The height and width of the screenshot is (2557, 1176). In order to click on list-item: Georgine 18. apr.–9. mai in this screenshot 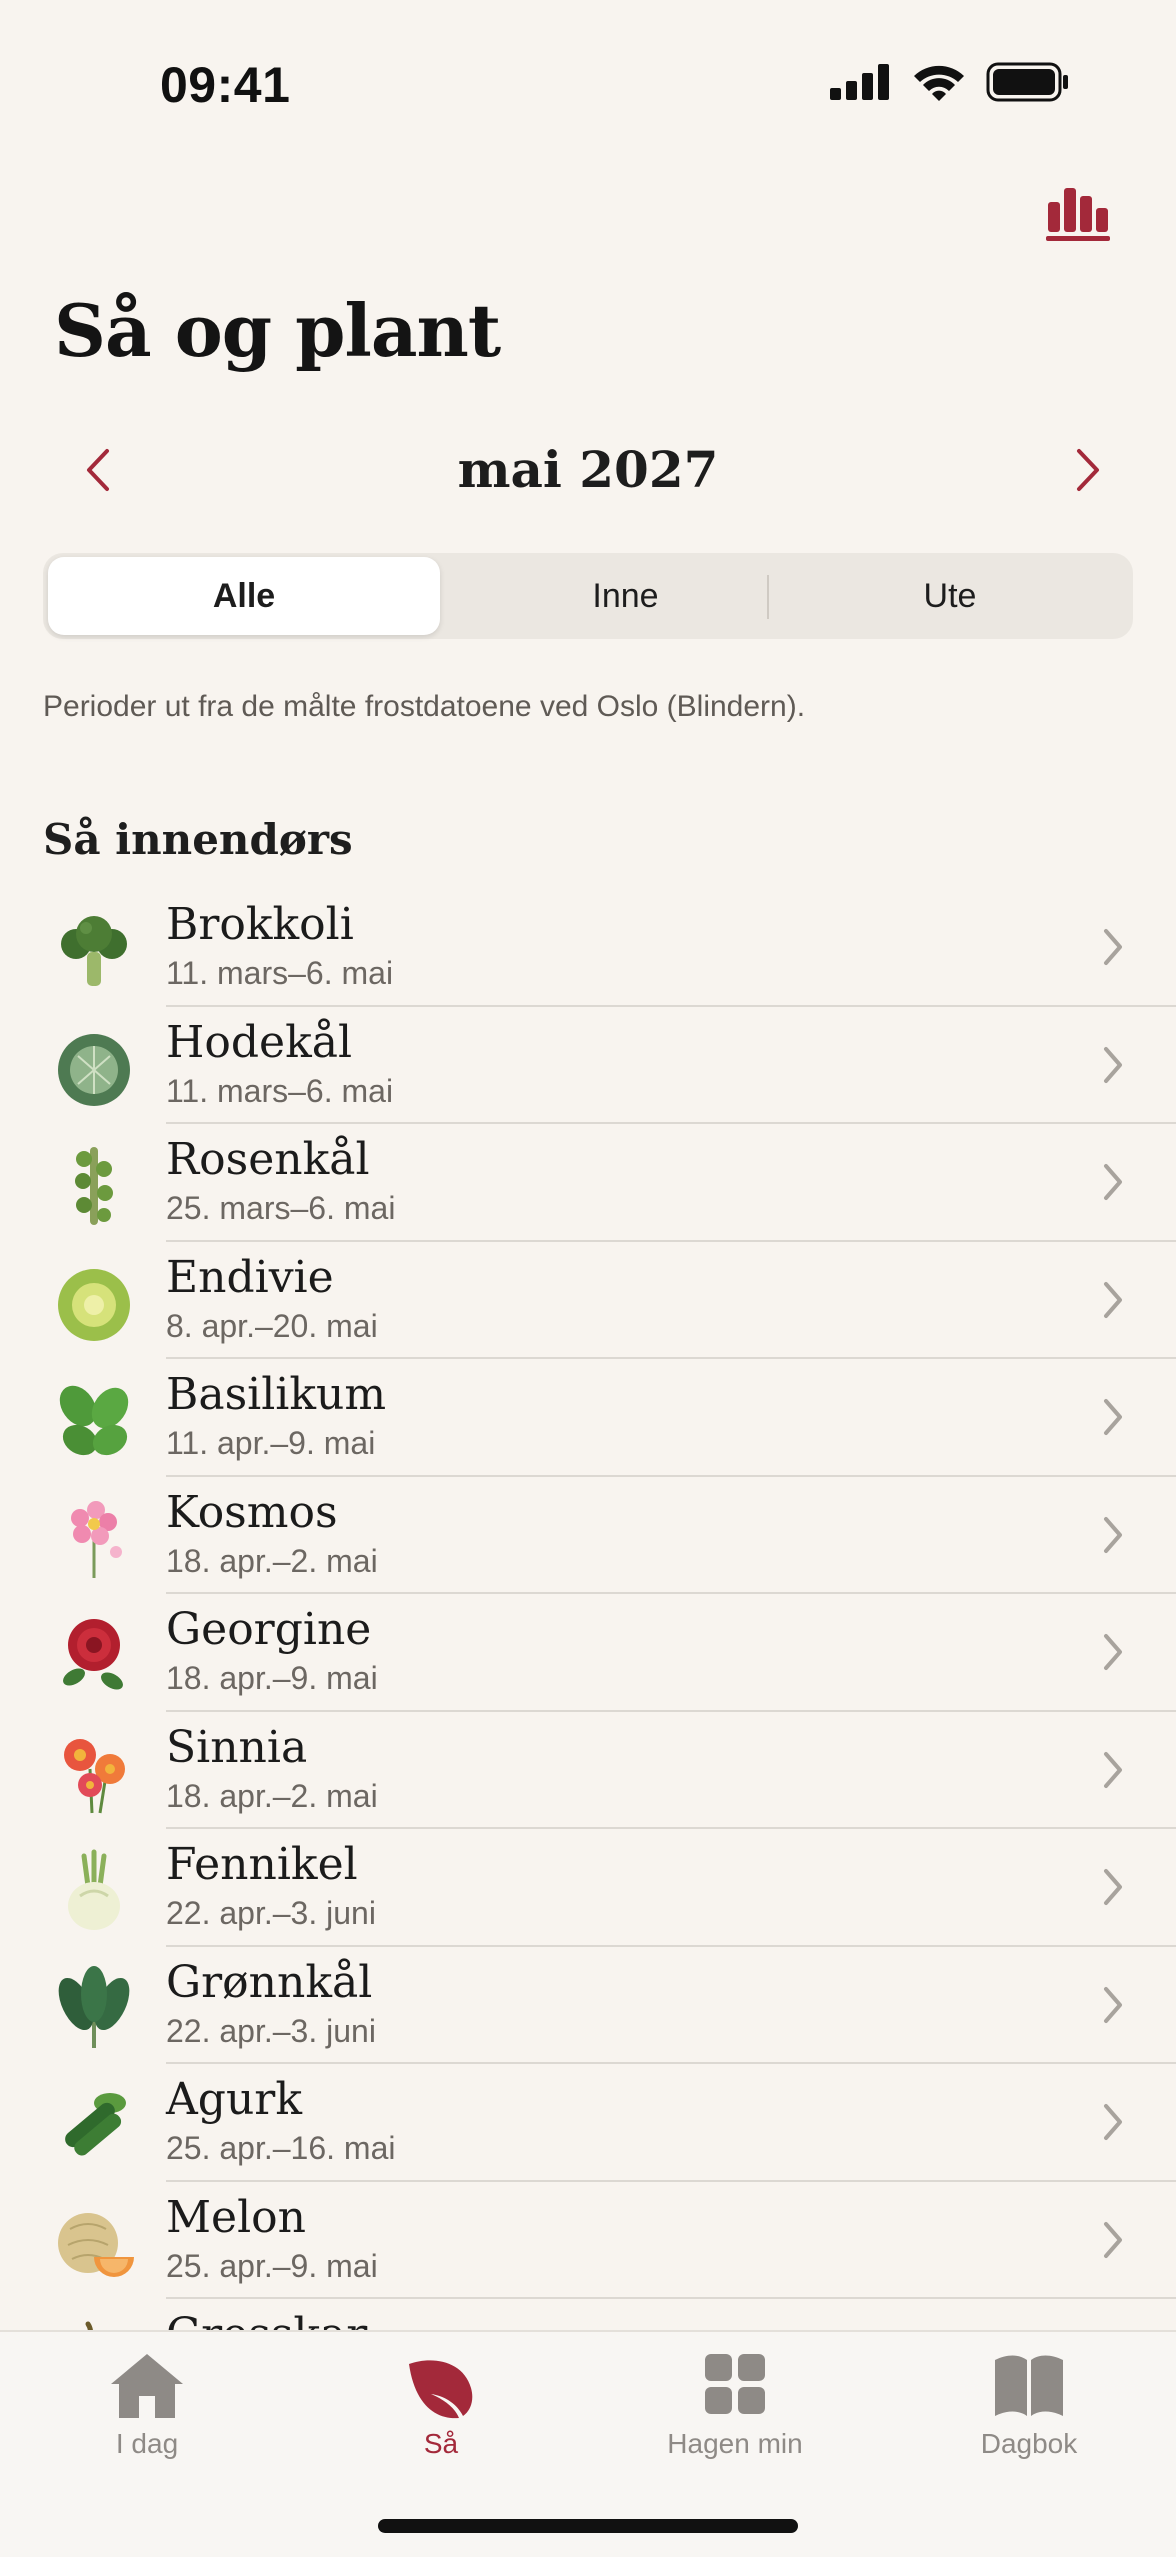, I will do `click(588, 1653)`.